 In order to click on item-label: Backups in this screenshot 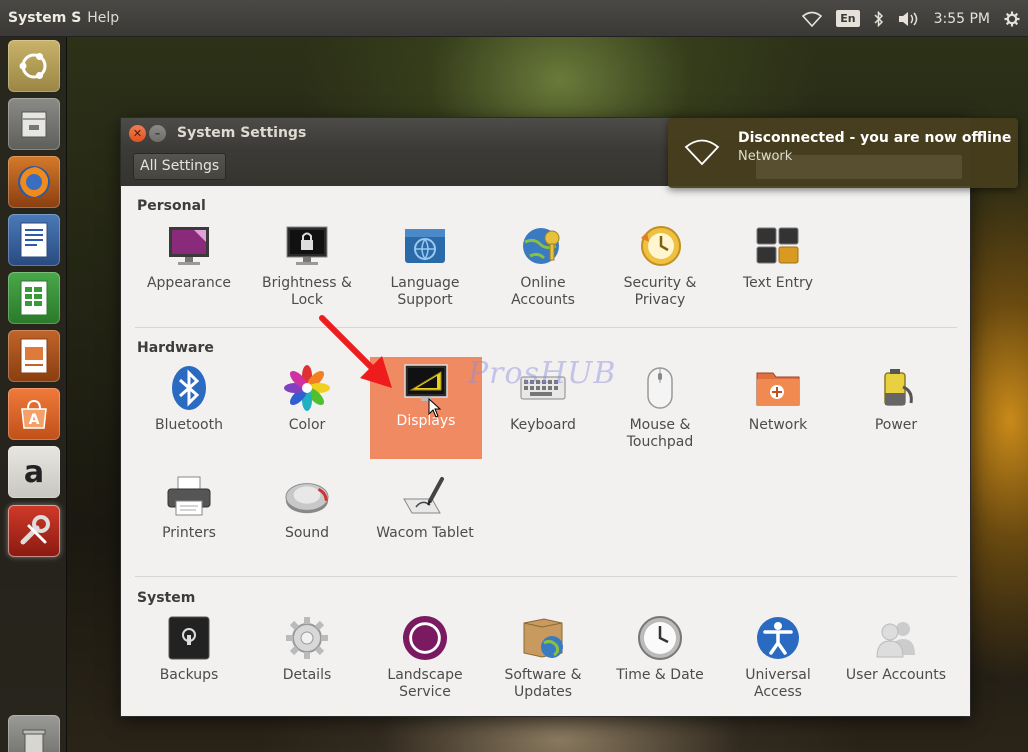, I will do `click(189, 675)`.